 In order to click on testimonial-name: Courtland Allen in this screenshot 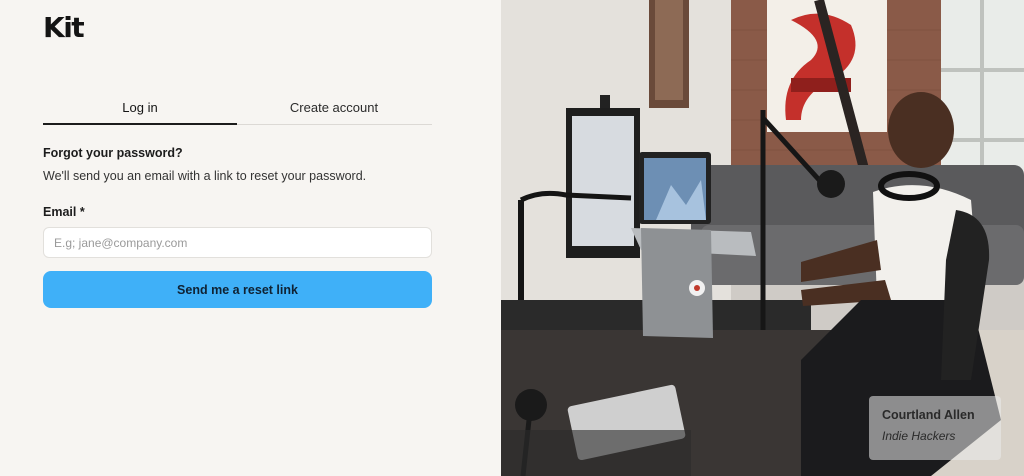, I will do `click(928, 415)`.